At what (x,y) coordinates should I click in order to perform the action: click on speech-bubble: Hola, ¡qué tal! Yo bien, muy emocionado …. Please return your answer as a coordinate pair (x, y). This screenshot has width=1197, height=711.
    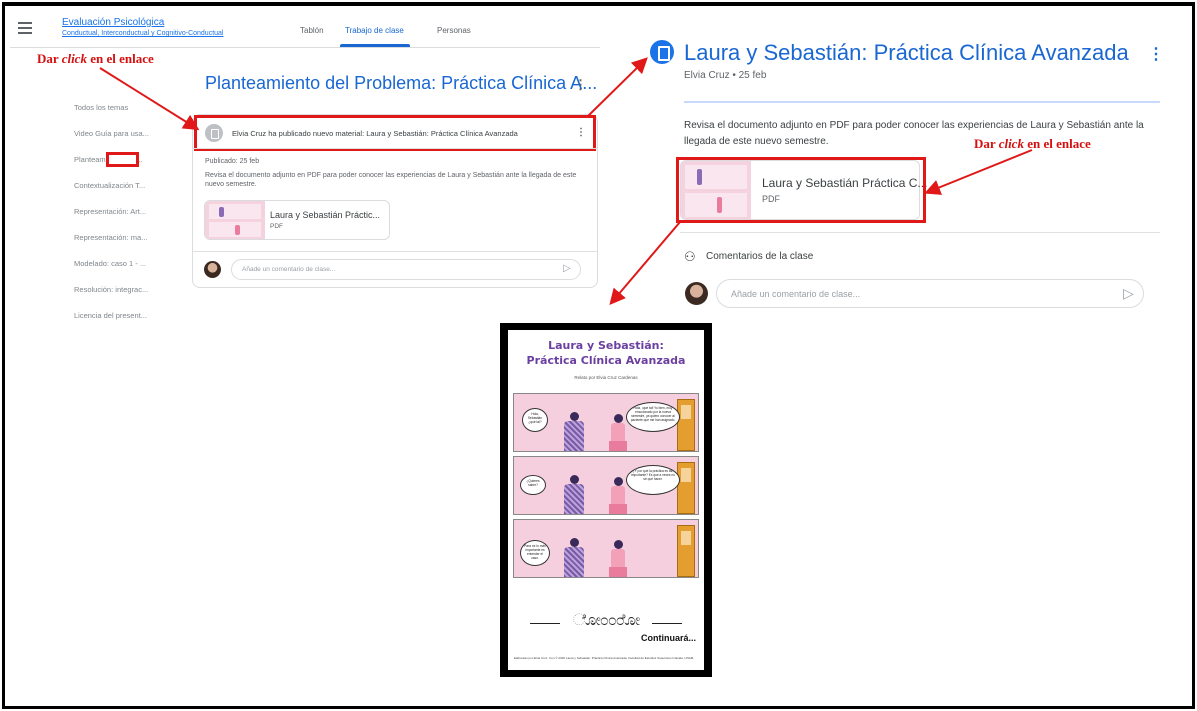
    Looking at the image, I should click on (653, 417).